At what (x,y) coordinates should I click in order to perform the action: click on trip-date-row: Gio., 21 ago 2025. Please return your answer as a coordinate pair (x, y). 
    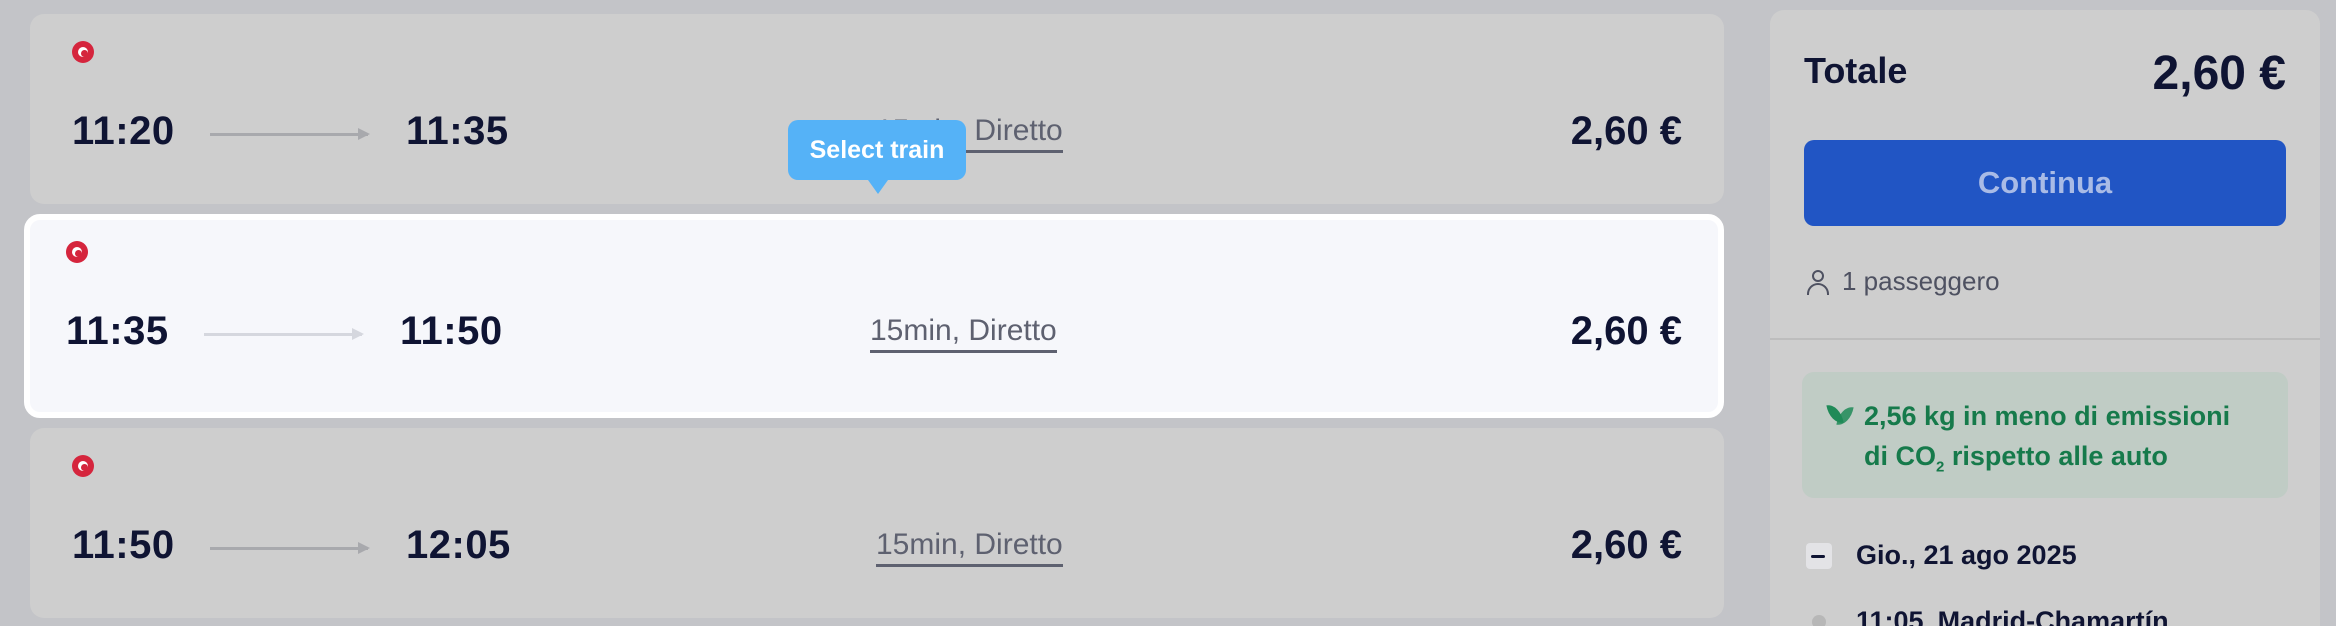
    Looking at the image, I should click on (1941, 555).